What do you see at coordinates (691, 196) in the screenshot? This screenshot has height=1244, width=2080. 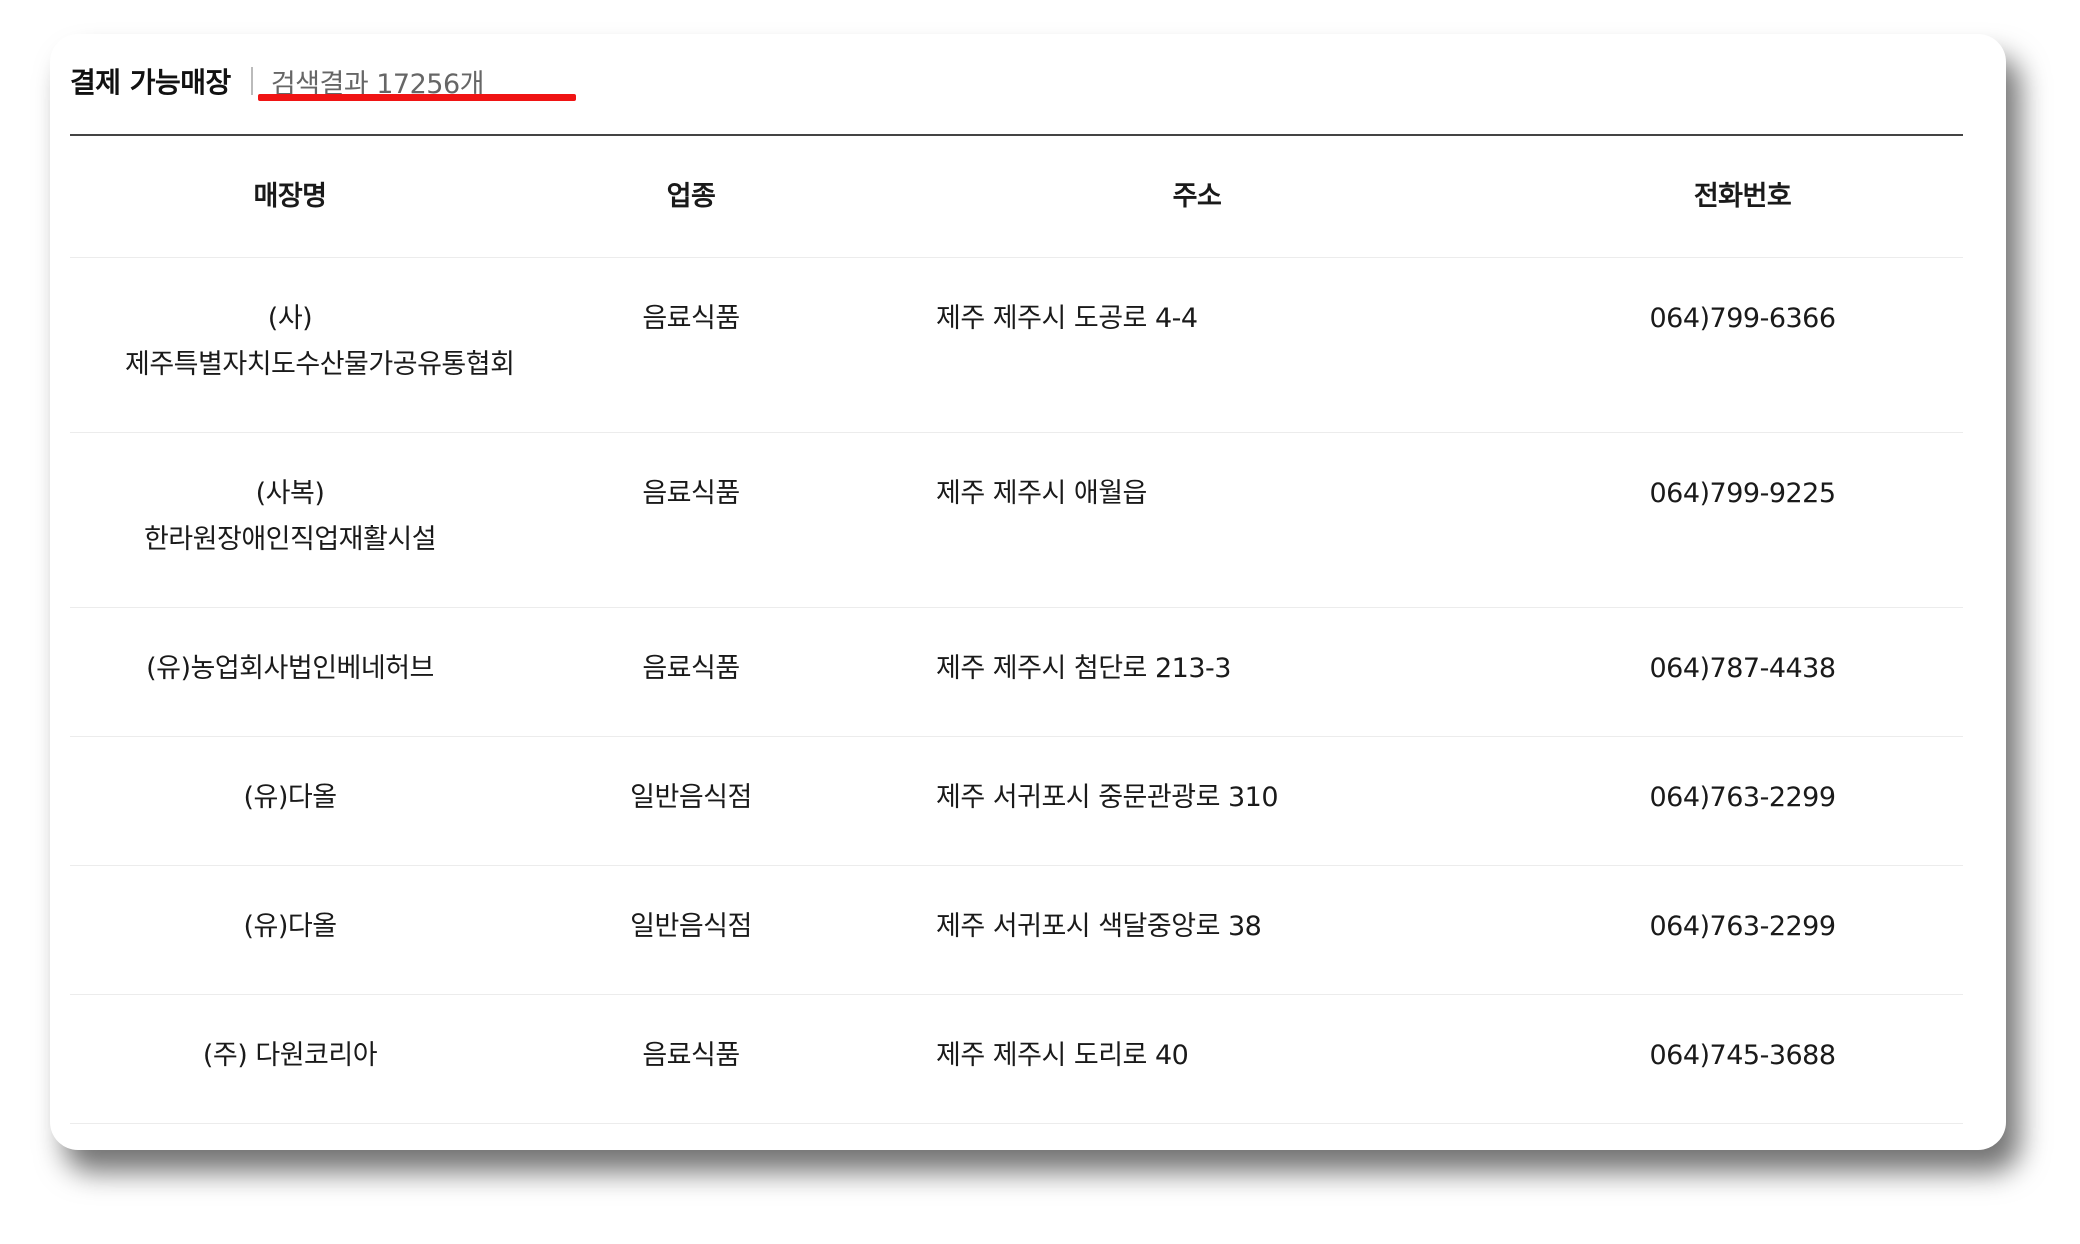 I see `column-header-type: 업종` at bounding box center [691, 196].